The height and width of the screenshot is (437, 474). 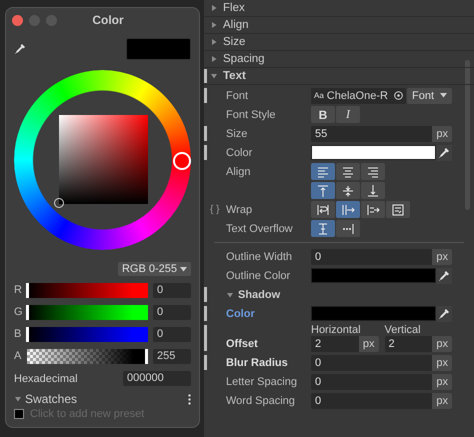 I want to click on binding-icon: { }, so click(x=215, y=209).